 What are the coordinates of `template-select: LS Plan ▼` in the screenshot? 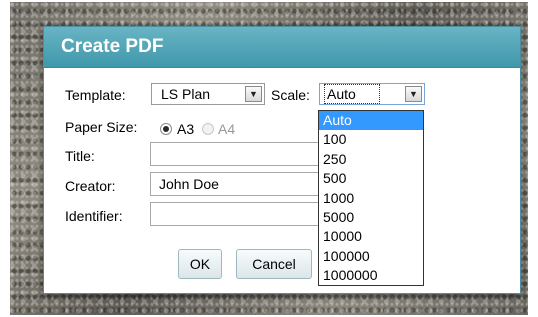 It's located at (208, 94).